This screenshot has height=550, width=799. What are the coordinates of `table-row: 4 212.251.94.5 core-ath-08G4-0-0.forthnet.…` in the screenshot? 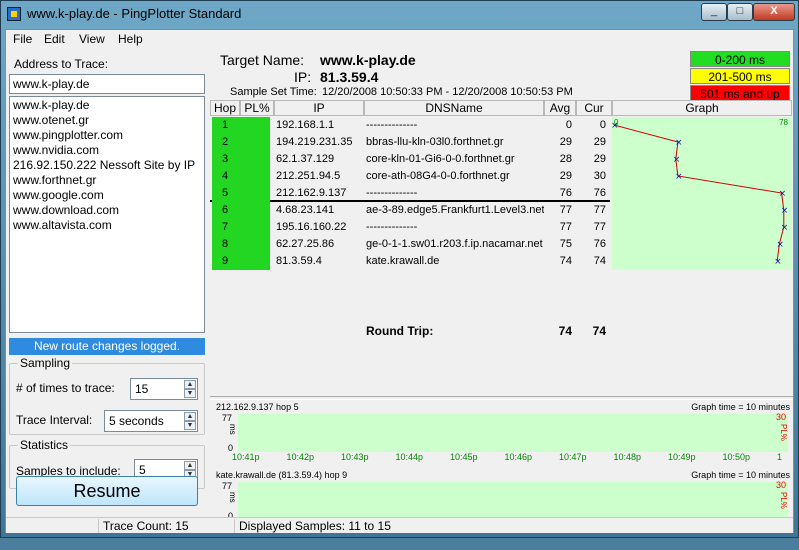 It's located at (410, 176).